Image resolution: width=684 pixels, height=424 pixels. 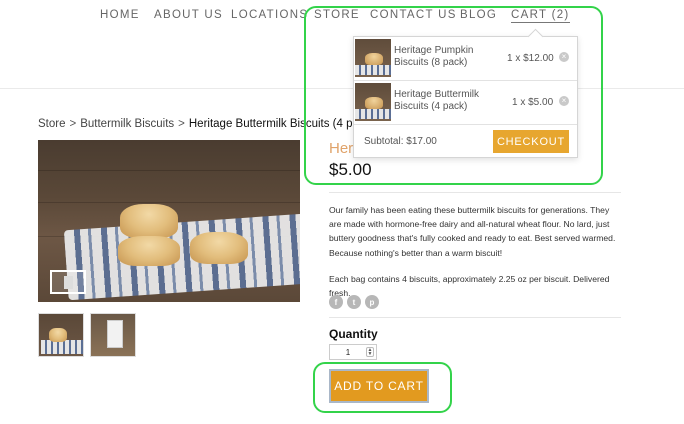 What do you see at coordinates (475, 317) in the screenshot?
I see `social-divider` at bounding box center [475, 317].